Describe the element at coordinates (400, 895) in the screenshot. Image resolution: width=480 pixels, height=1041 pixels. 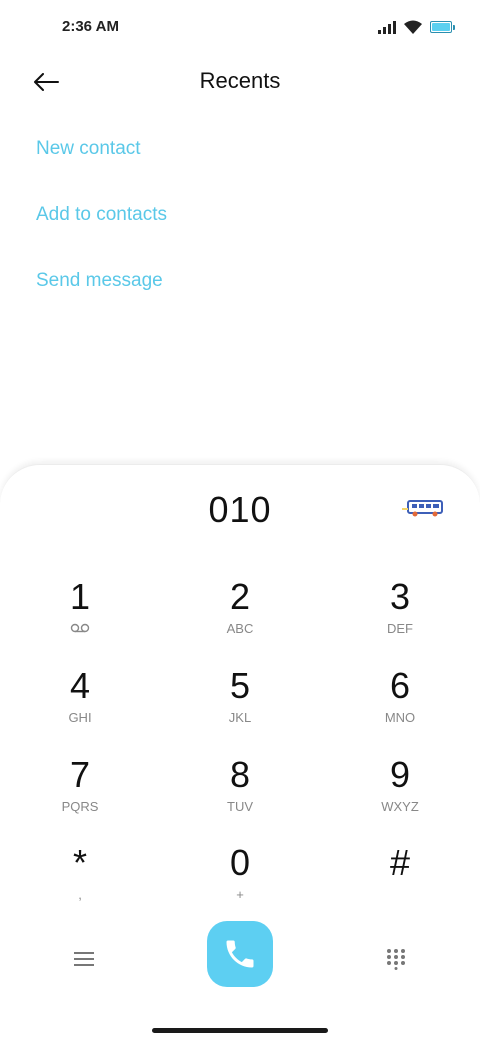
I see `key-letters` at that location.